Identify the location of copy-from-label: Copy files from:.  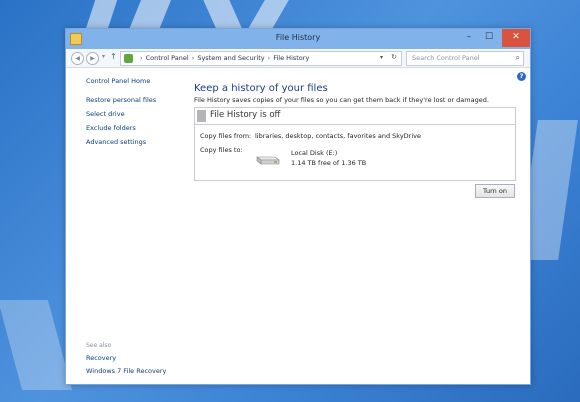
(226, 136).